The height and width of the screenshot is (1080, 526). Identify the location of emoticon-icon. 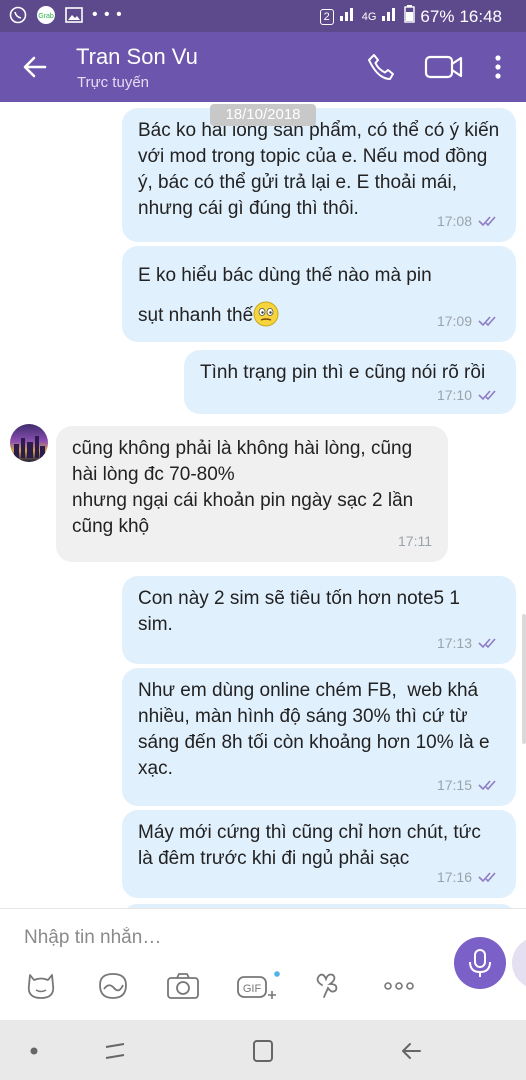
(327, 985).